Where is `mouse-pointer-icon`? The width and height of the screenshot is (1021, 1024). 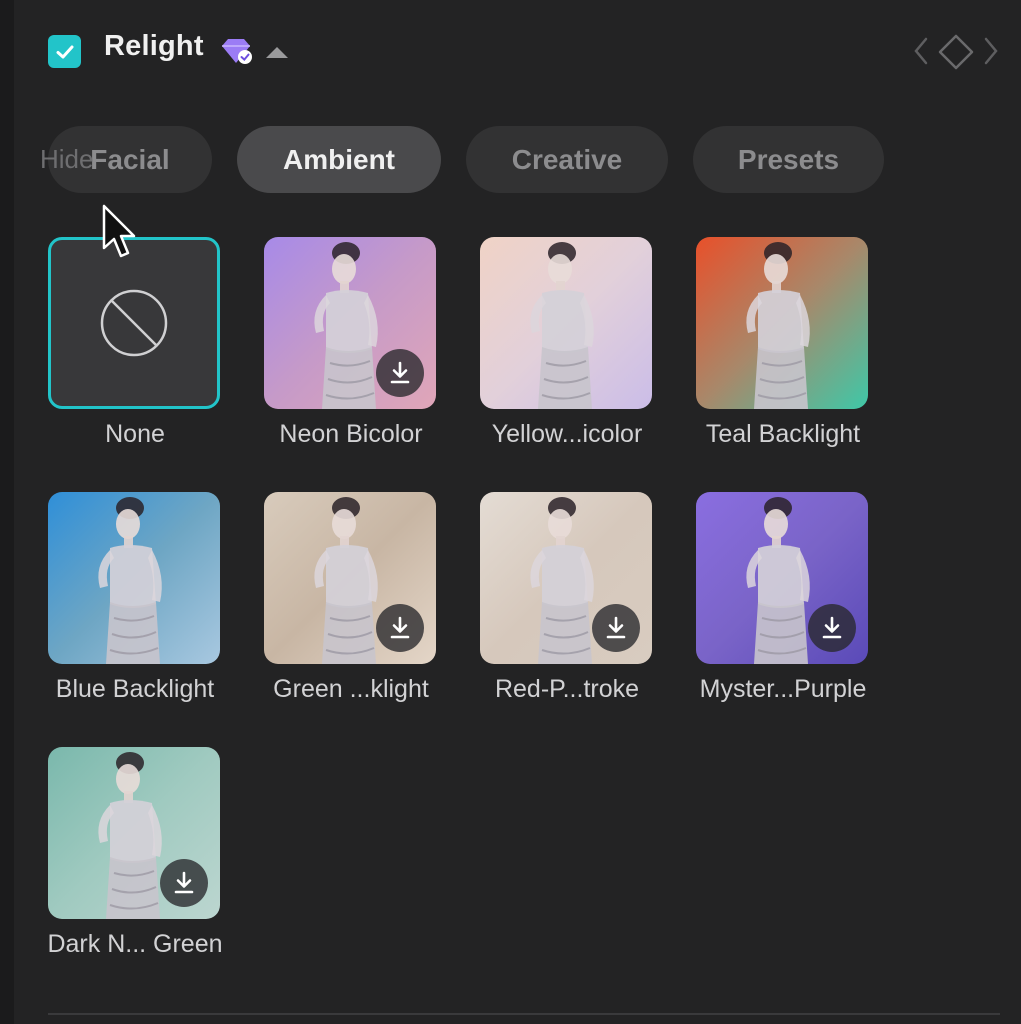
mouse-pointer-icon is located at coordinates (119, 231).